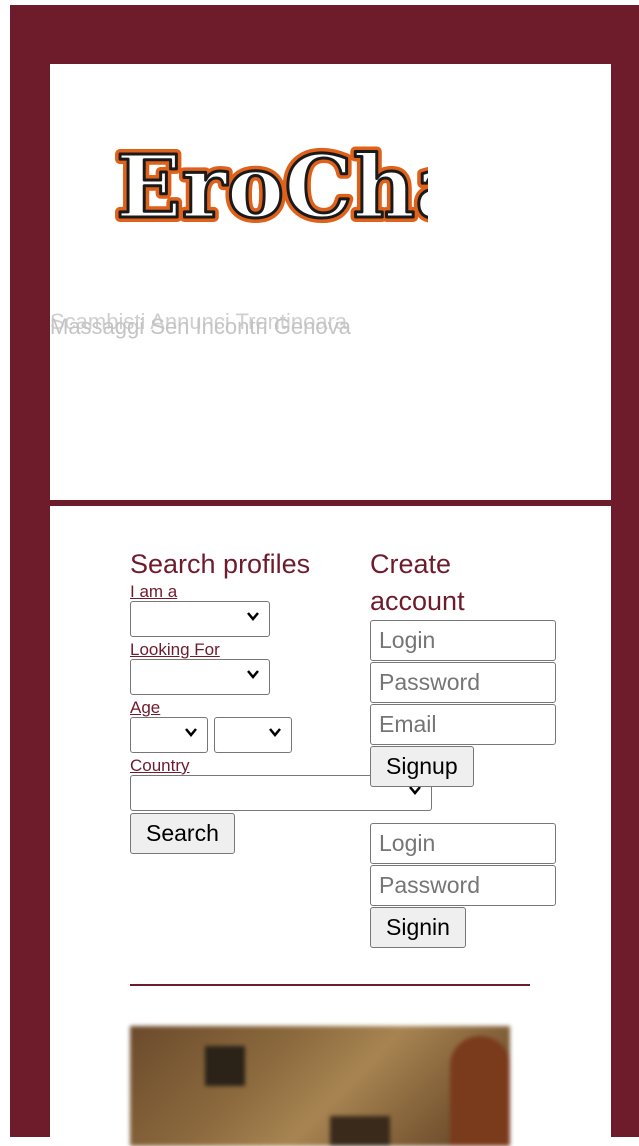 Image resolution: width=639 pixels, height=1146 pixels. What do you see at coordinates (154, 591) in the screenshot?
I see `iam-label: I am a` at bounding box center [154, 591].